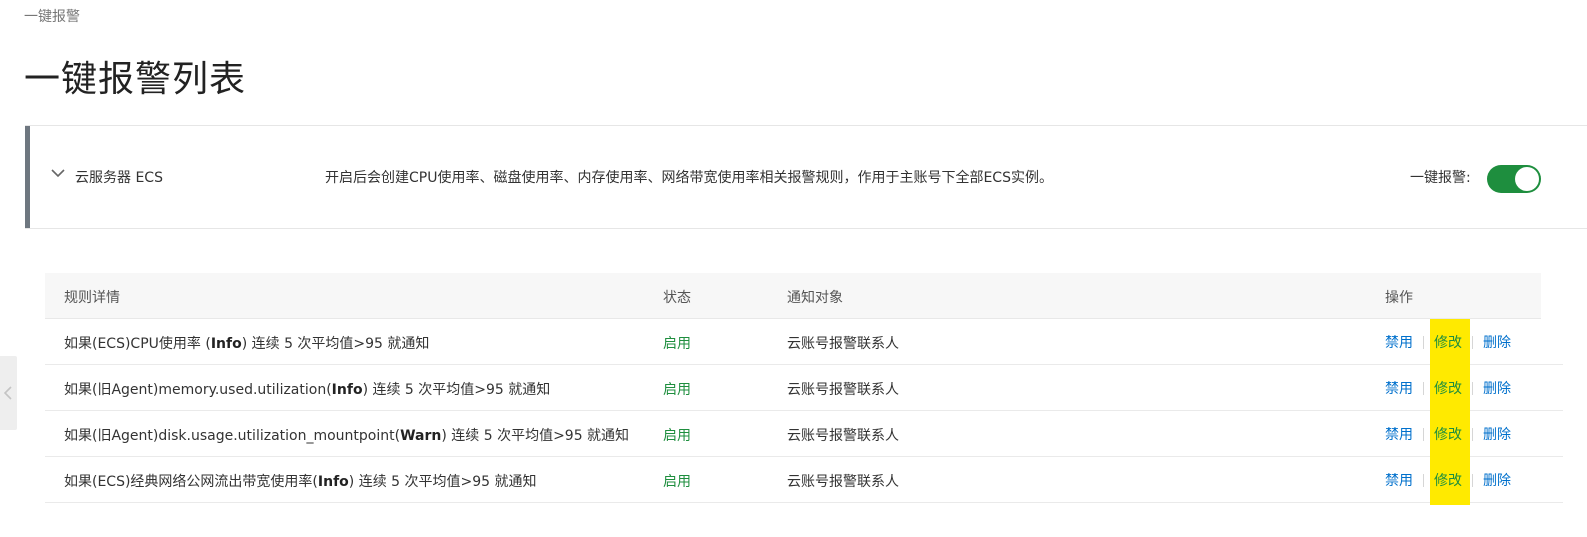 Image resolution: width=1587 pixels, height=537 pixels. Describe the element at coordinates (135, 79) in the screenshot. I see `page-title: 一键报警列表` at that location.